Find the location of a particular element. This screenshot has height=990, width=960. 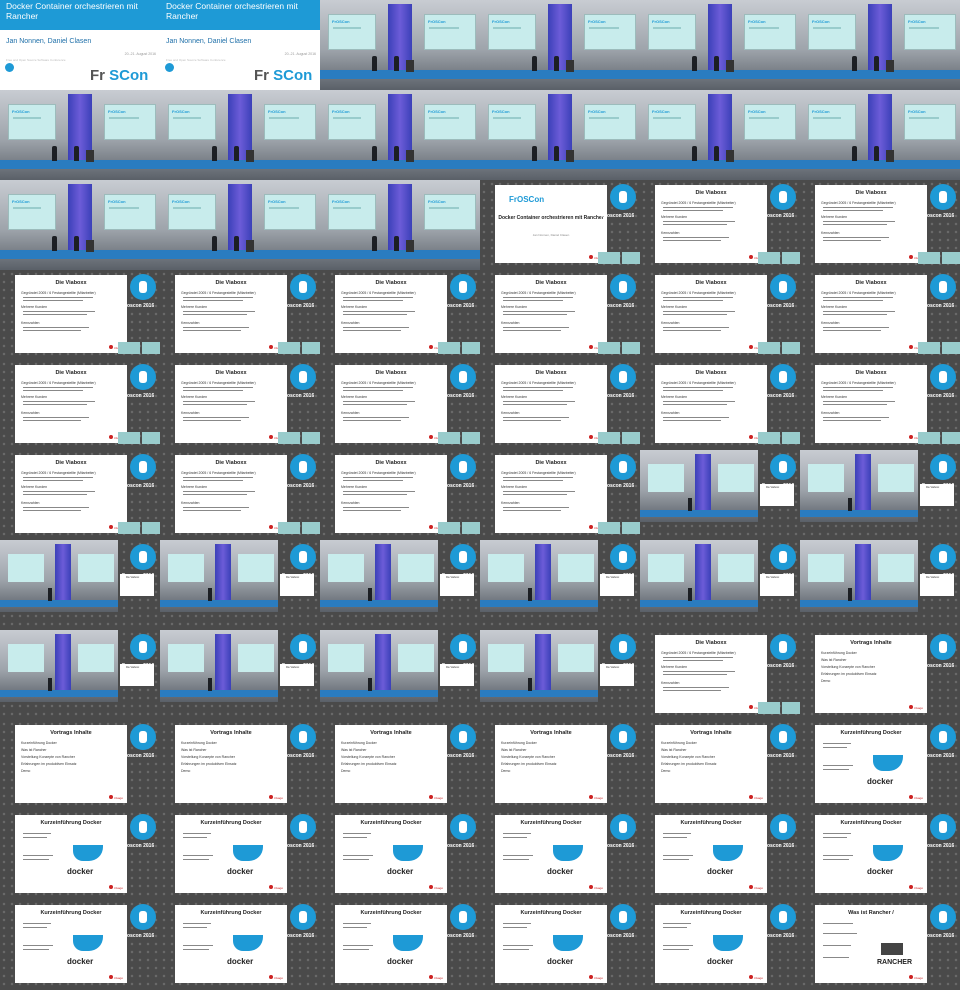

slide-title: Vortrags Inhalte is located at coordinates (711, 733).